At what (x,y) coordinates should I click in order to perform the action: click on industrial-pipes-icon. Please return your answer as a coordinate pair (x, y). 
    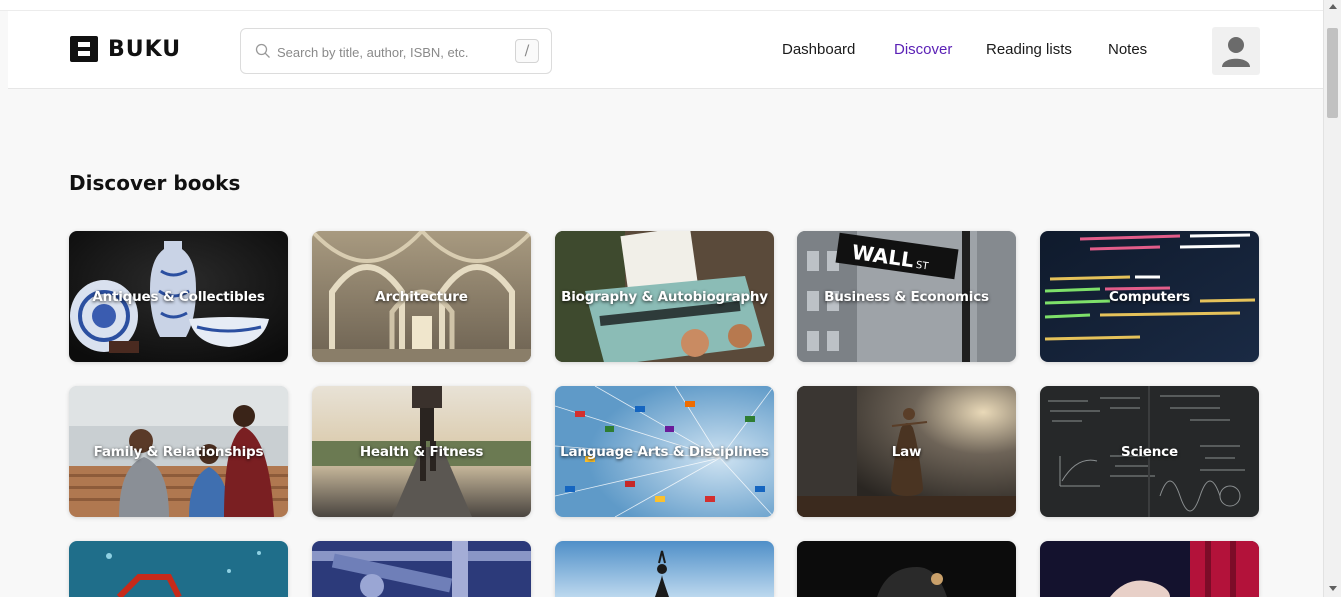
    Looking at the image, I should click on (421, 569).